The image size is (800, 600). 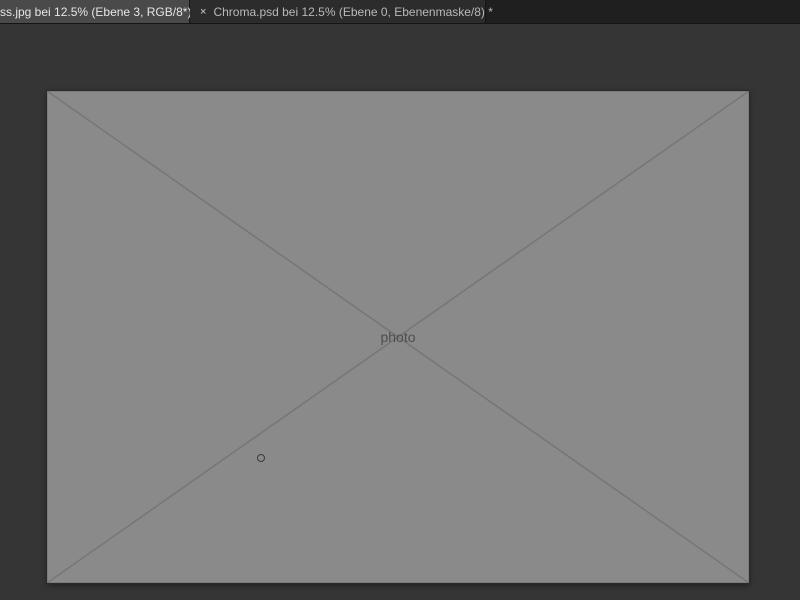 I want to click on brush-circle-icon, so click(x=261, y=458).